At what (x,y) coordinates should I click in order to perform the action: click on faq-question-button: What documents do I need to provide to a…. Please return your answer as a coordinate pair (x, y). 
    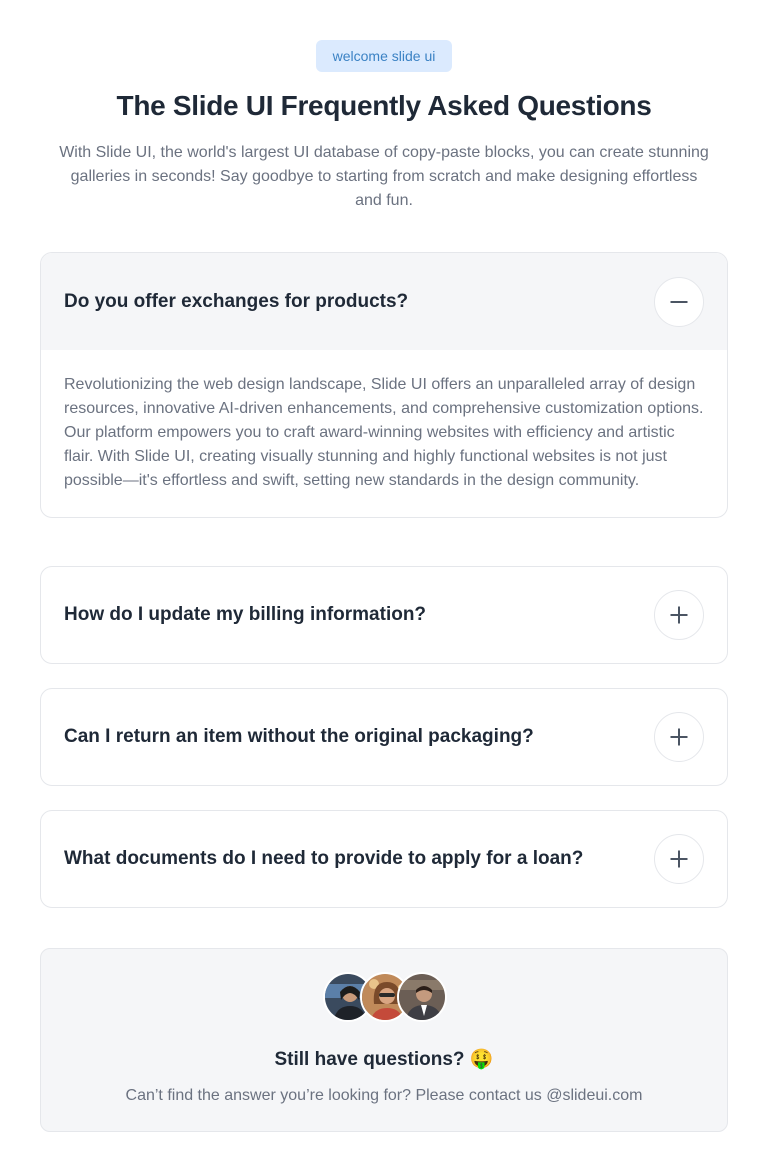
    Looking at the image, I should click on (384, 859).